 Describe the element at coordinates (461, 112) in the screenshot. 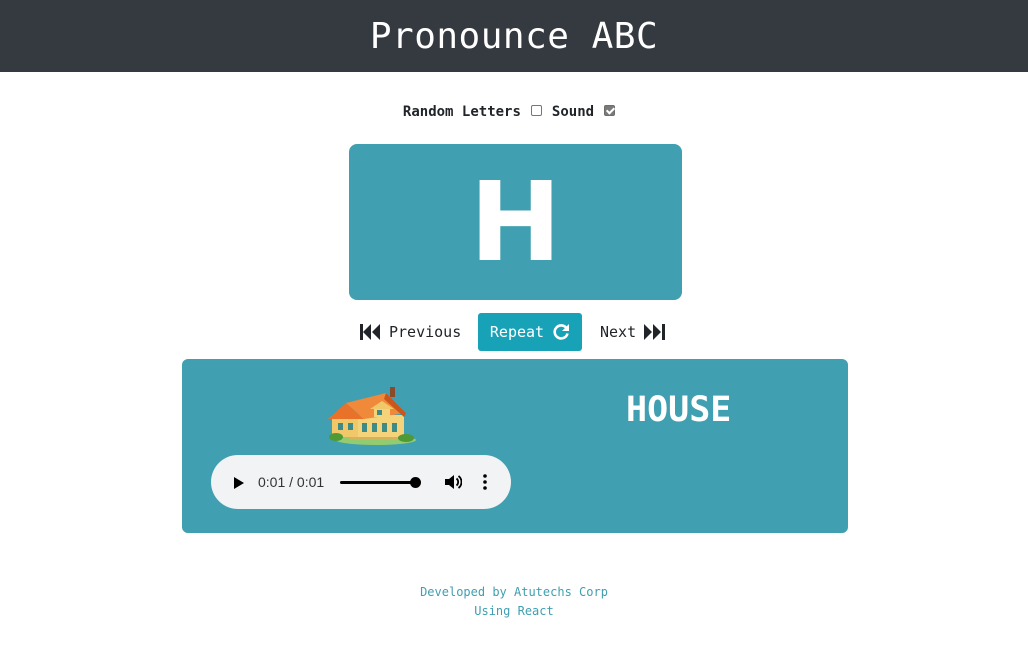

I see `random-letters-label: Random Letters` at that location.